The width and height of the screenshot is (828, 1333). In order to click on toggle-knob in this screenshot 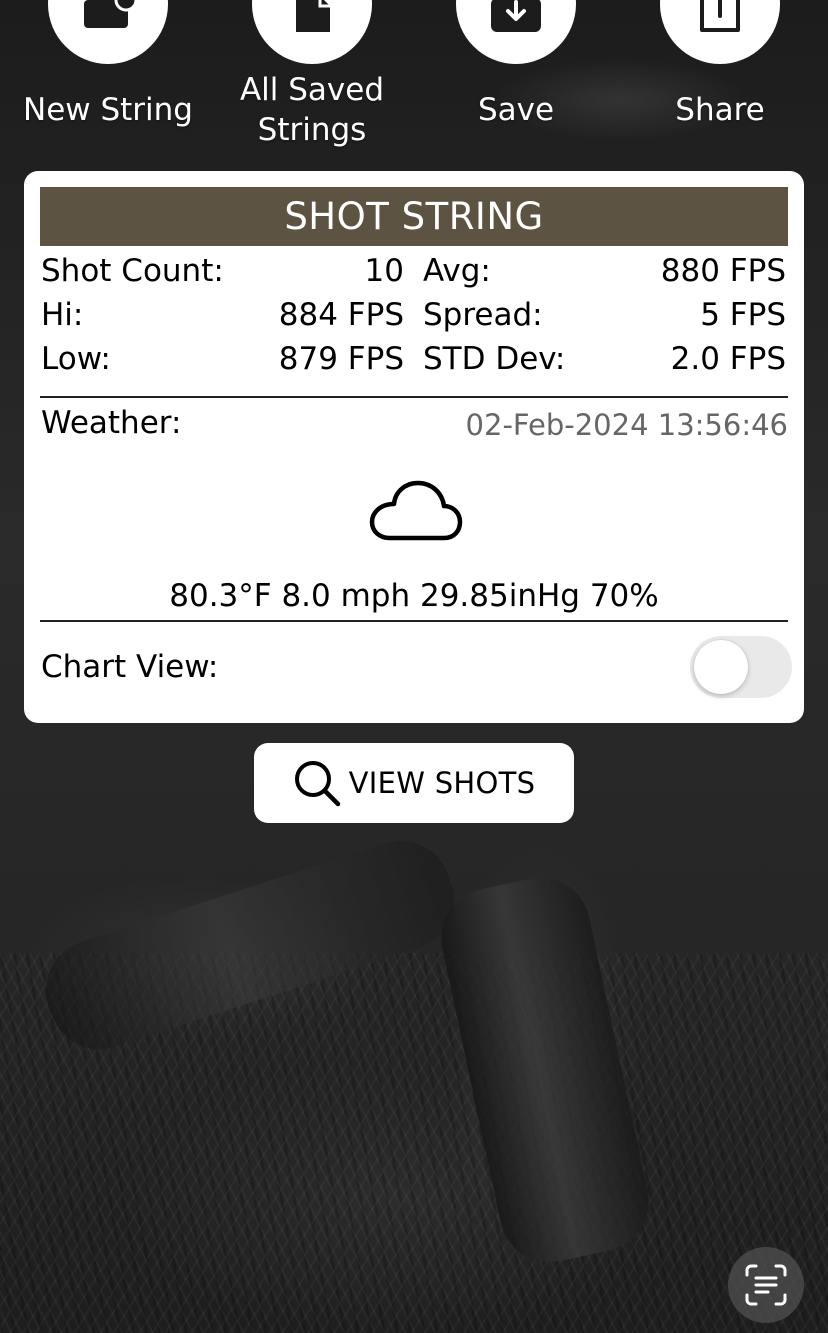, I will do `click(721, 667)`.